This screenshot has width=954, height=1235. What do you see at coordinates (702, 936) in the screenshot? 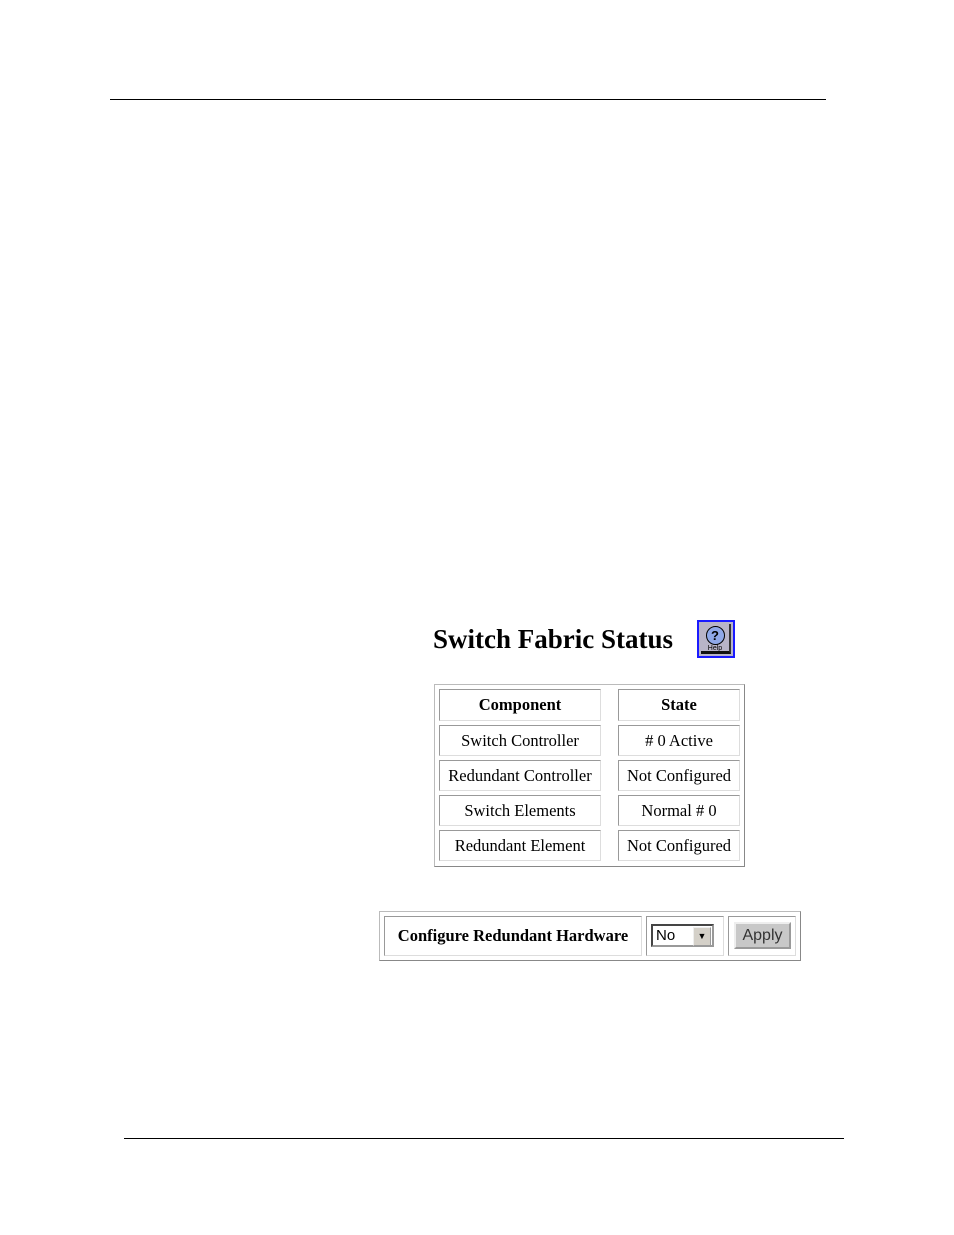
I see `chevron-down-icon: ▼` at bounding box center [702, 936].